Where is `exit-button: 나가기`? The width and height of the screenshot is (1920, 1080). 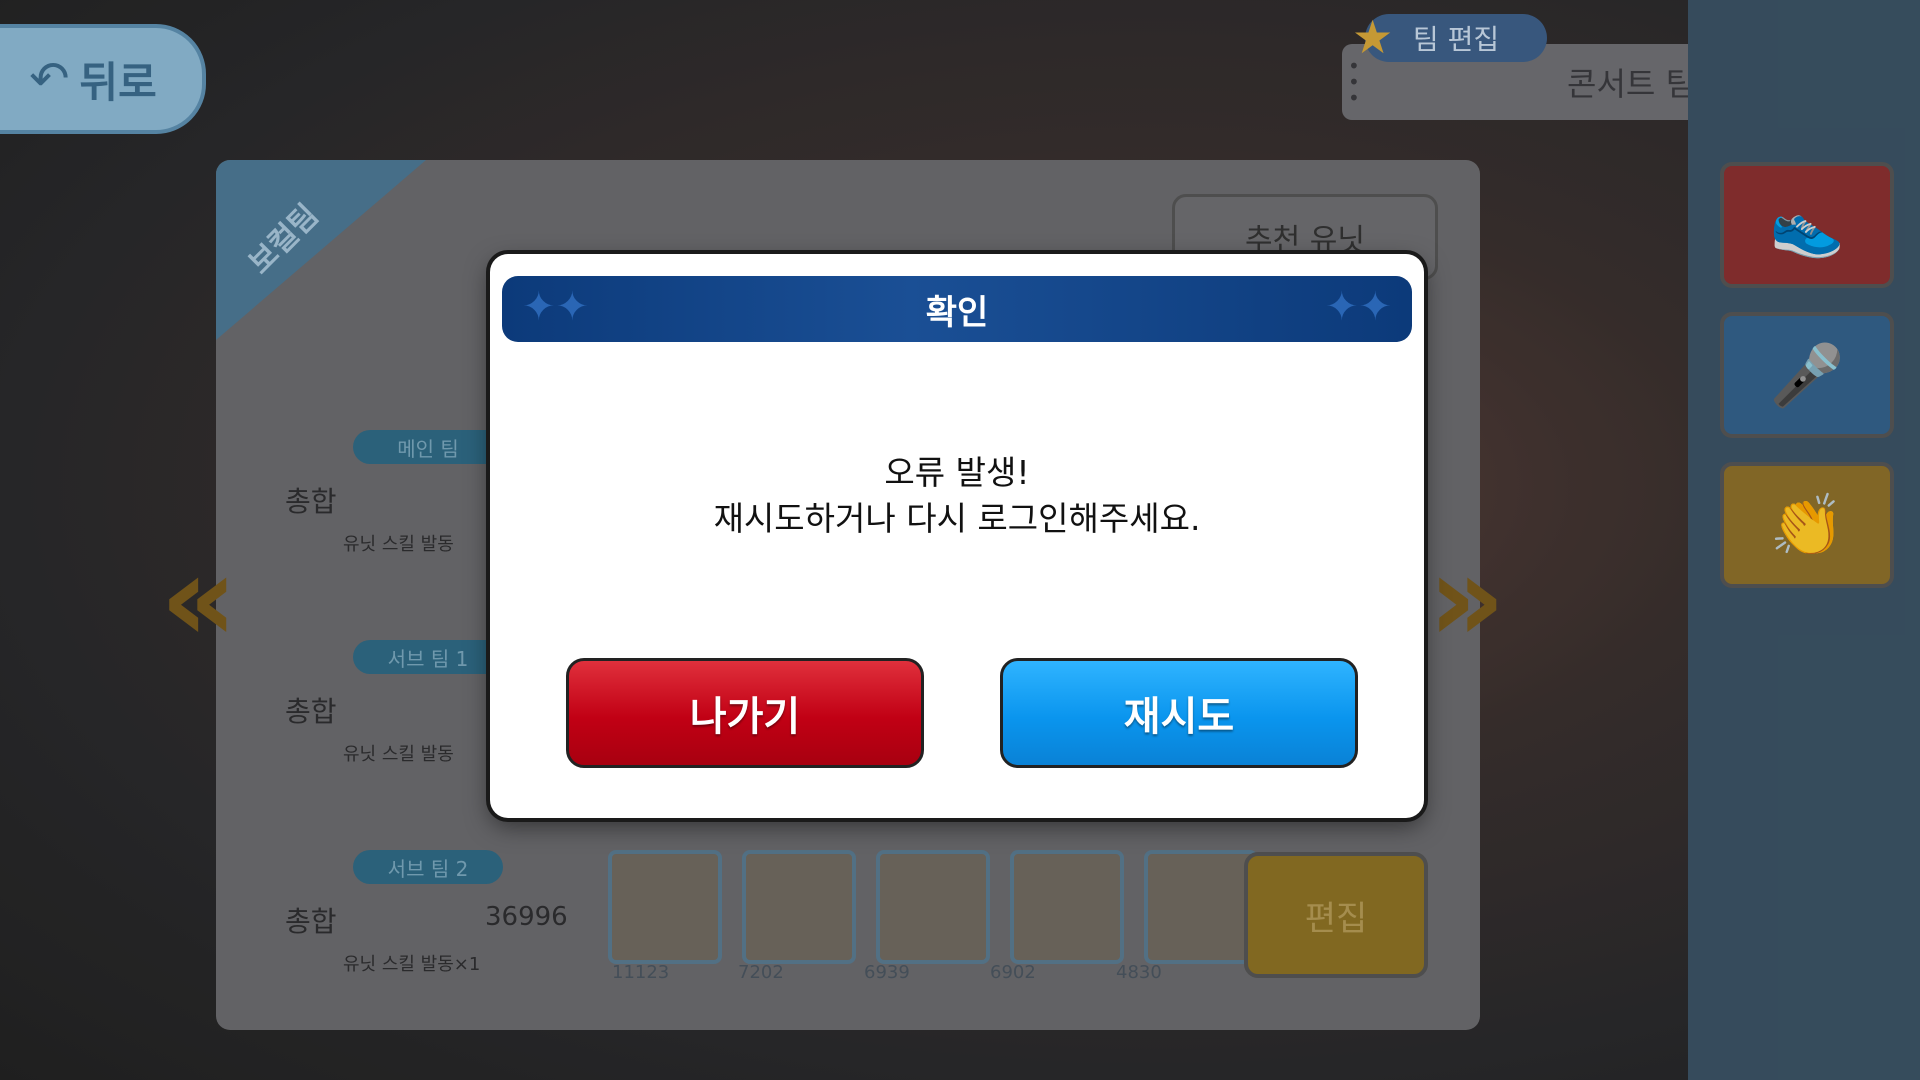 exit-button: 나가기 is located at coordinates (745, 713).